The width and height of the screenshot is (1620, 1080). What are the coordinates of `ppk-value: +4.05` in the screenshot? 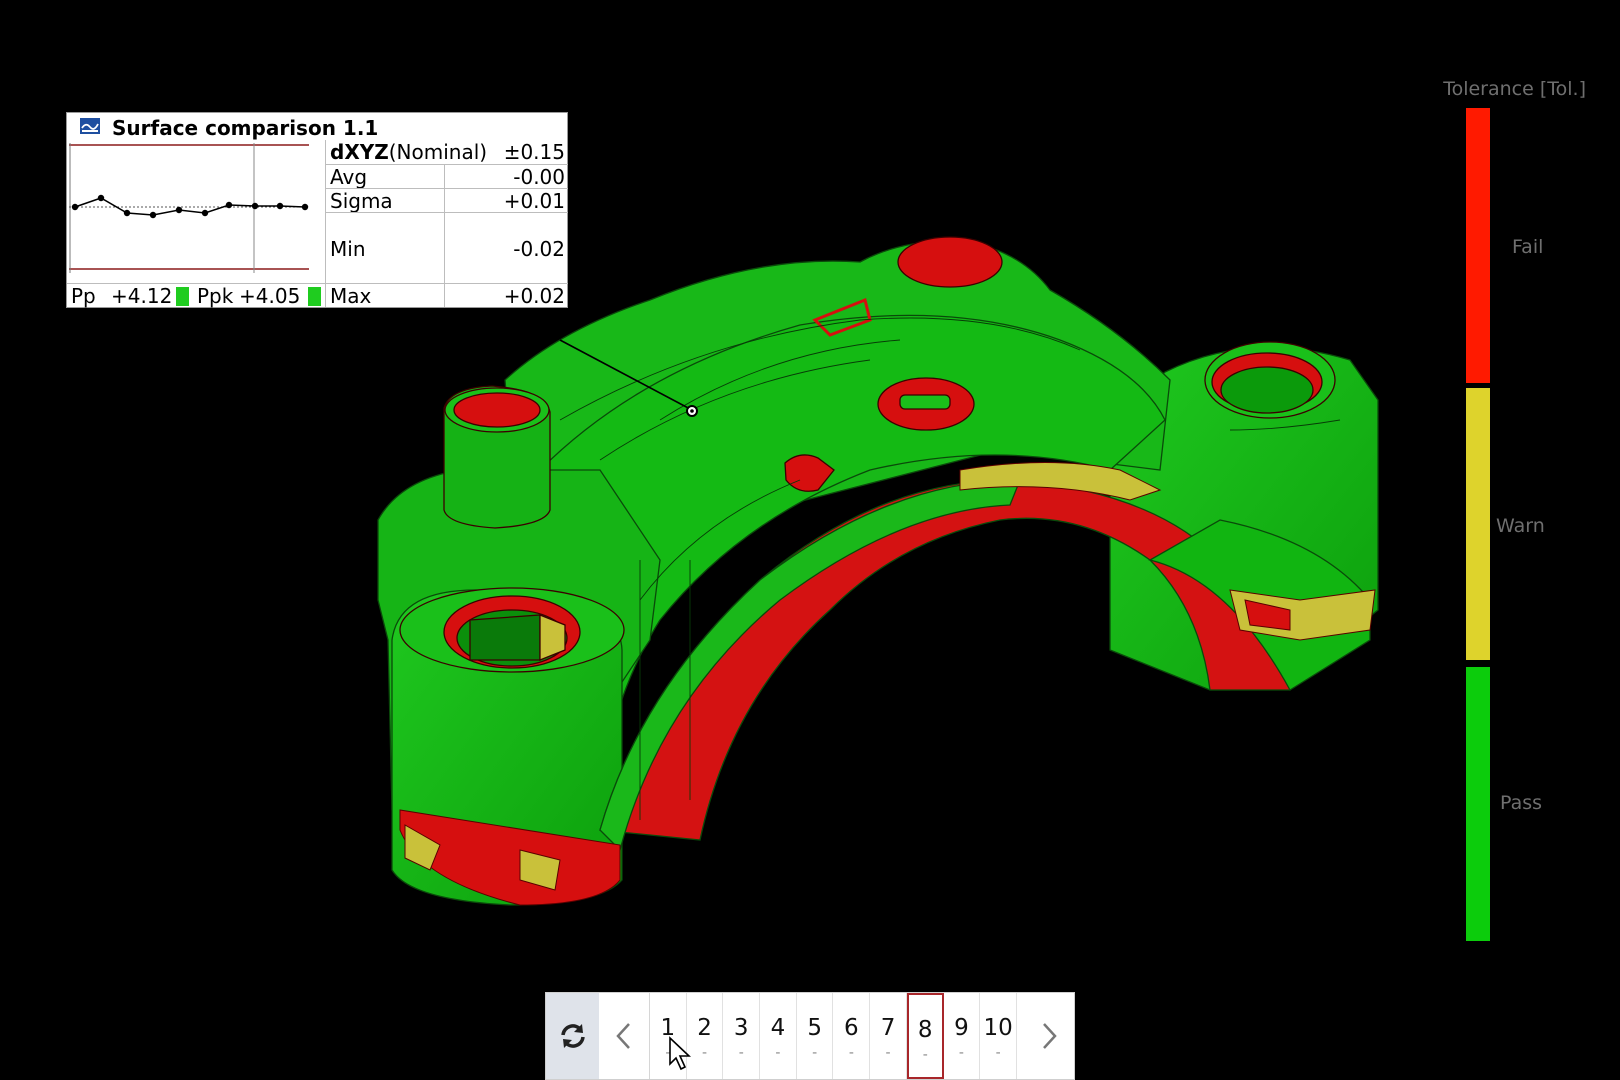 It's located at (270, 296).